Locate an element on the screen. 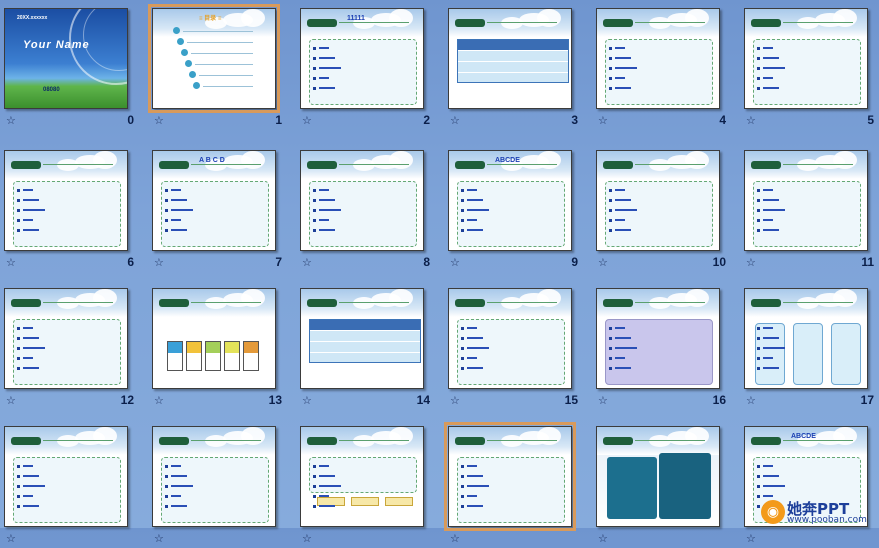 Image resolution: width=879 pixels, height=548 pixels. slide-thumbnail: 11111 is located at coordinates (362, 58).